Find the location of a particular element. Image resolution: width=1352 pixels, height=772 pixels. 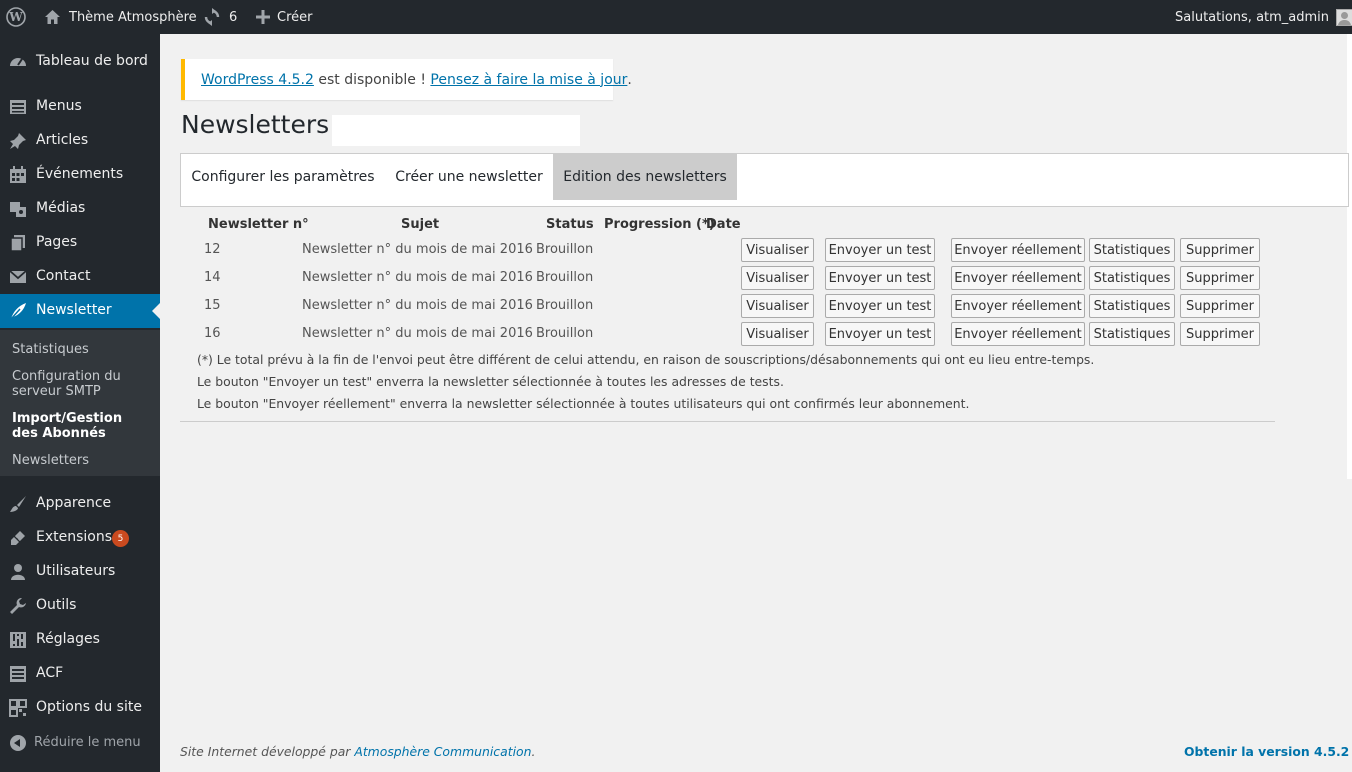

greeting-label: Salutations, atm_admin is located at coordinates (1252, 17).